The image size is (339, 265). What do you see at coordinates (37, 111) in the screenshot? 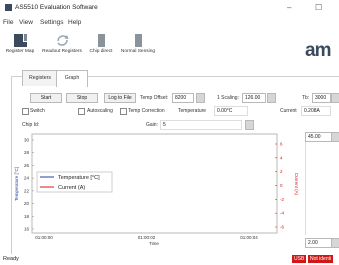
I see `switch-label: Switch` at bounding box center [37, 111].